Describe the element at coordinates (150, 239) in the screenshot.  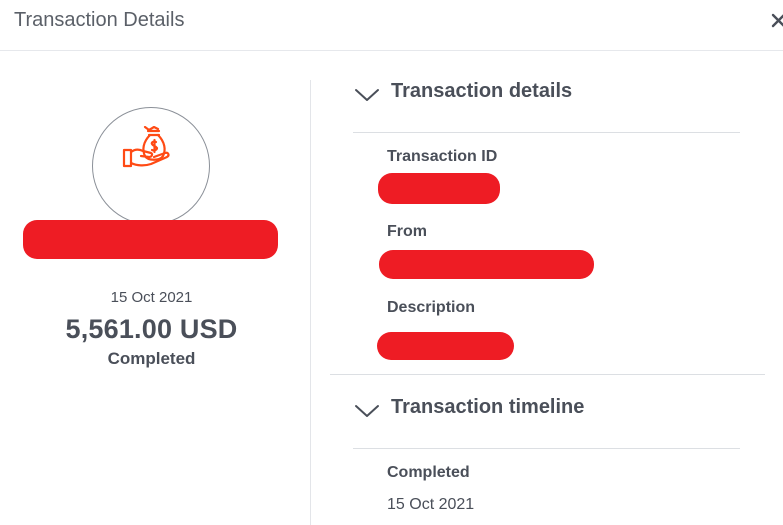
I see `redacted-counterparty-name` at that location.